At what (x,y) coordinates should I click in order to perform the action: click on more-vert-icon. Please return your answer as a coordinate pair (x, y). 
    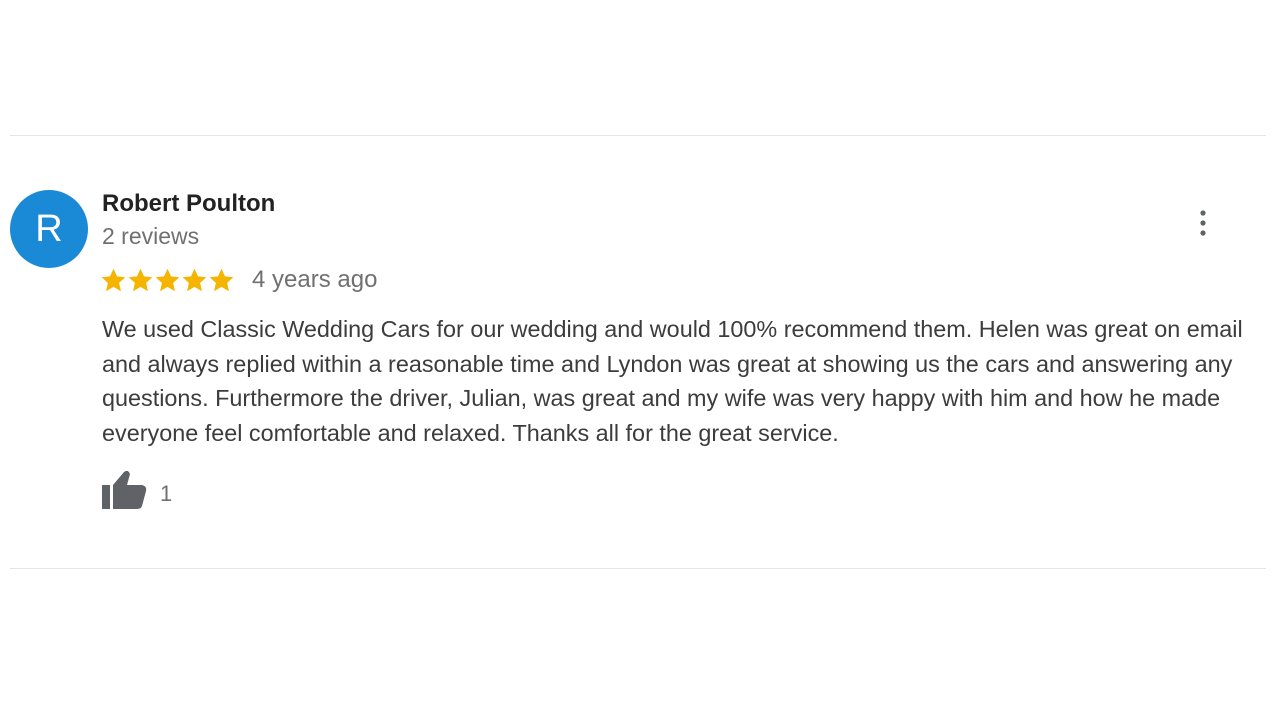
    Looking at the image, I should click on (1203, 223).